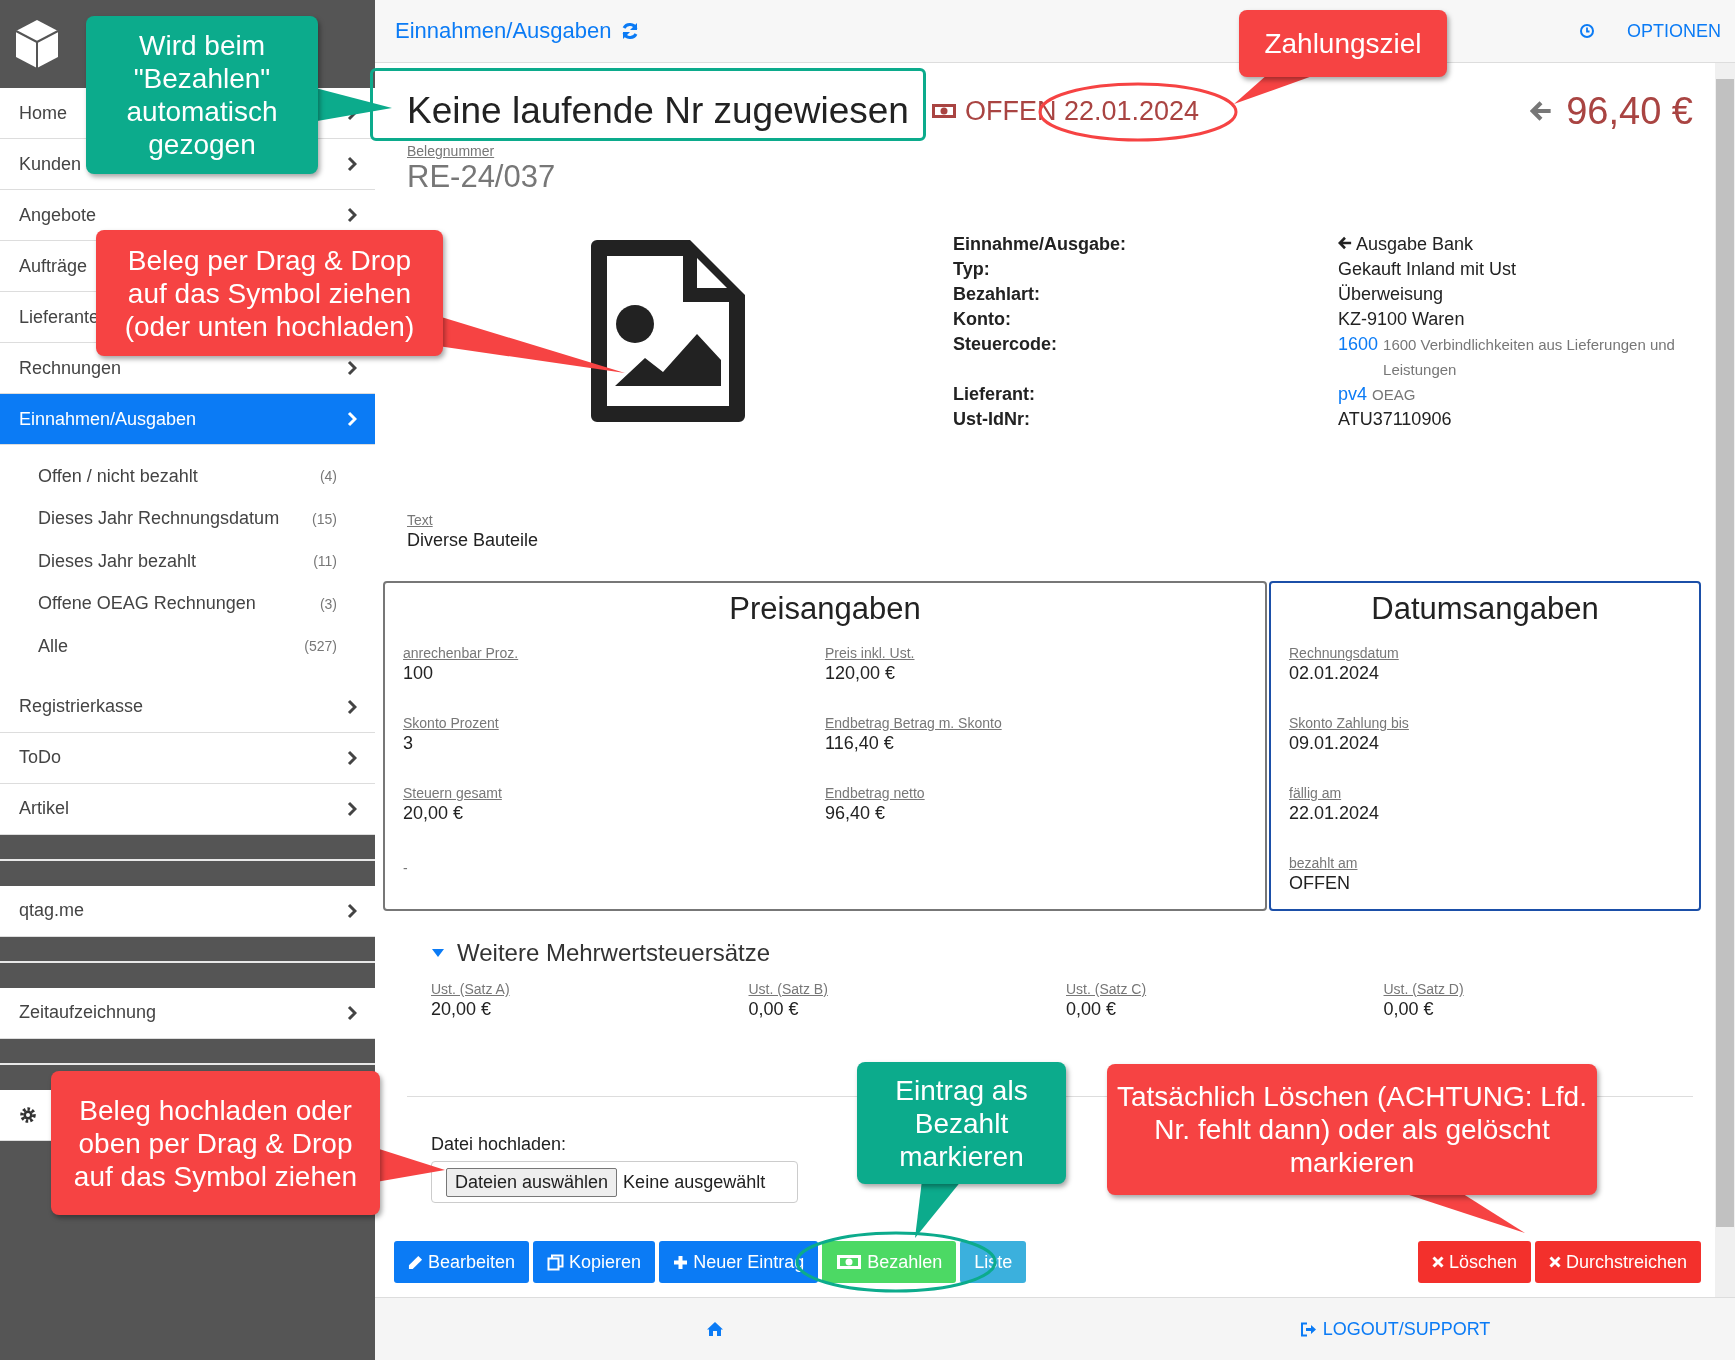  What do you see at coordinates (1344, 653) in the screenshot?
I see `field-label: Rechnungsdatum` at bounding box center [1344, 653].